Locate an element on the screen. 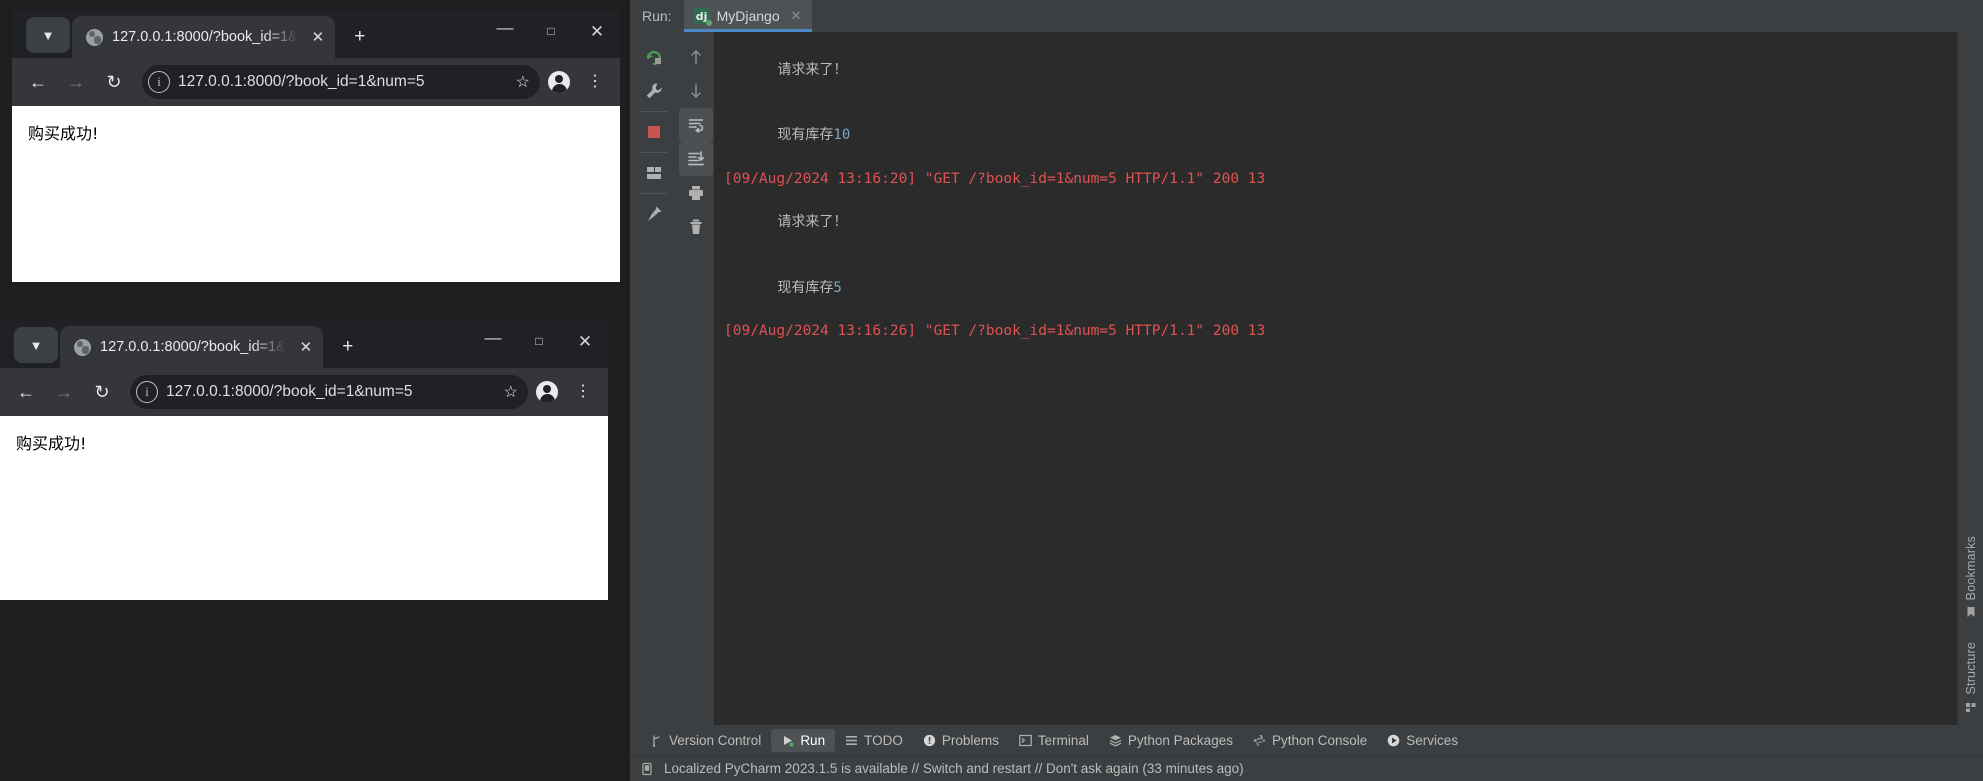 This screenshot has width=1983, height=781. arrow-down-icon is located at coordinates (696, 91).